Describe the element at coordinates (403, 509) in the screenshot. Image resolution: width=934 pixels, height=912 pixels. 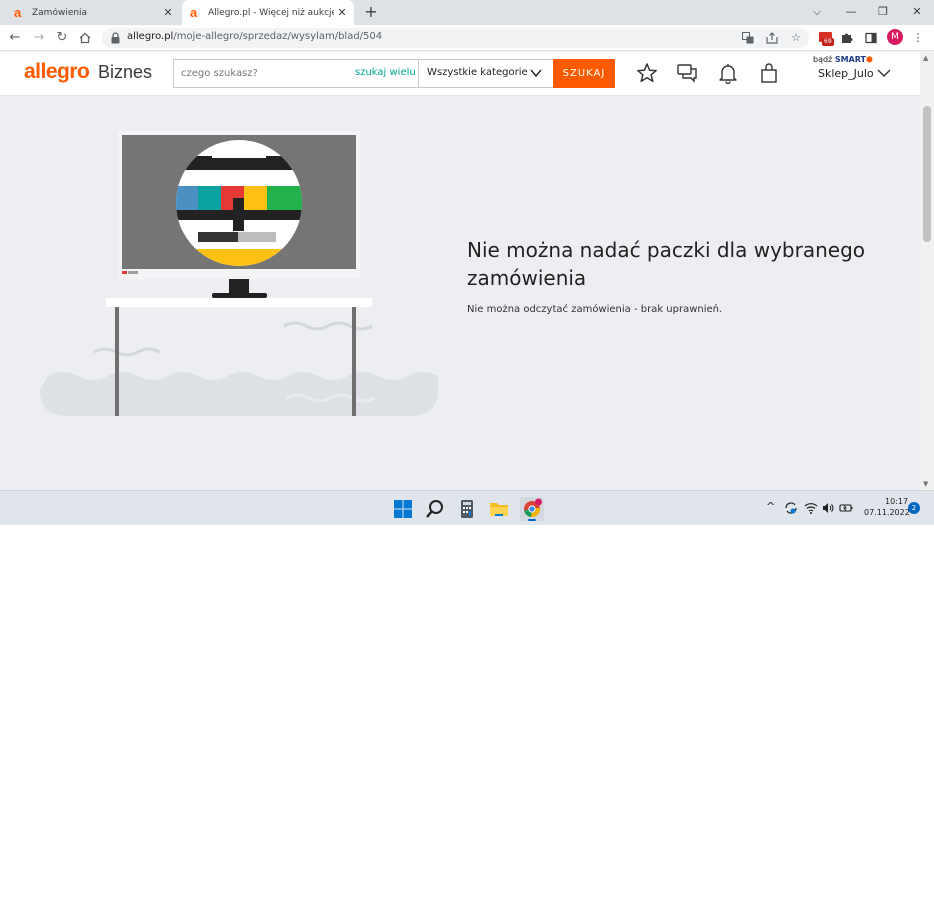
I see `windows-start-icon` at that location.